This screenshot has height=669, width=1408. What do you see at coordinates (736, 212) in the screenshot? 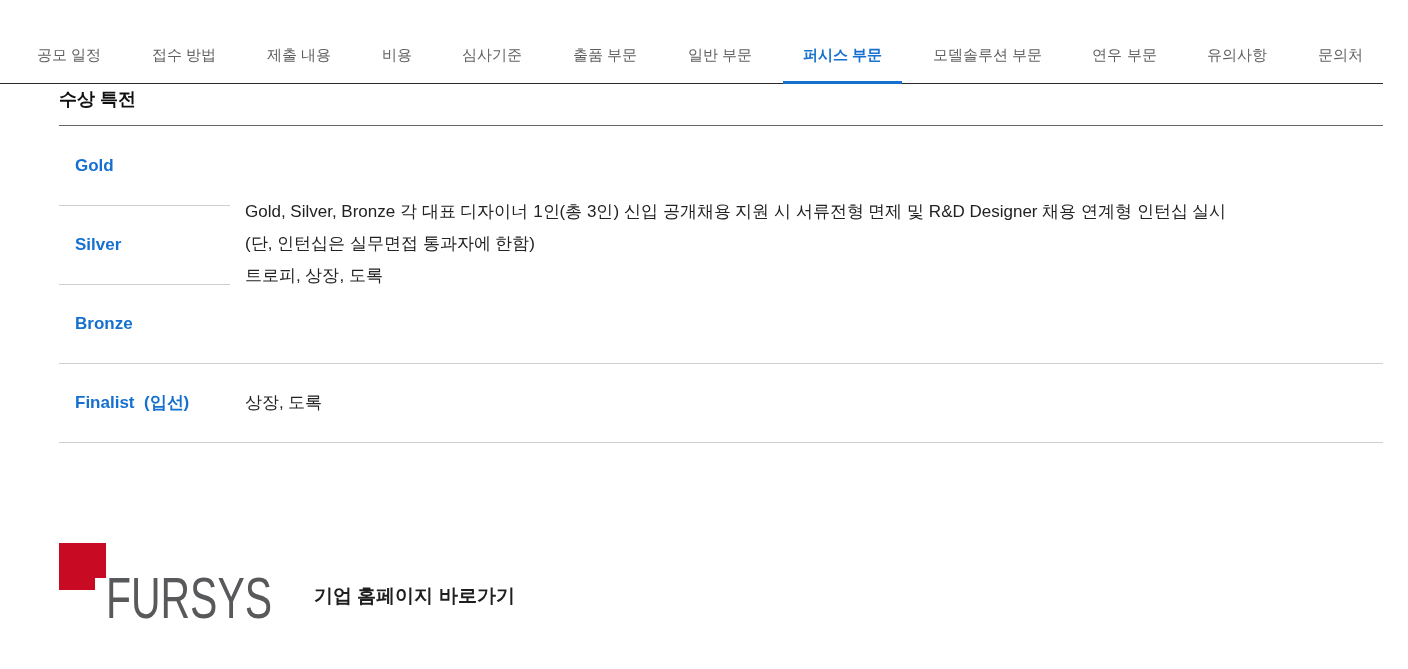
I see `benefit-text: Gold, Silver, Bronze 각 대표 디자이너 1인(총 3인) 신입 공개채용 지원 시 서류전형 면제 및 R&D Designer 채용 연계형 인턴십 실시` at bounding box center [736, 212].